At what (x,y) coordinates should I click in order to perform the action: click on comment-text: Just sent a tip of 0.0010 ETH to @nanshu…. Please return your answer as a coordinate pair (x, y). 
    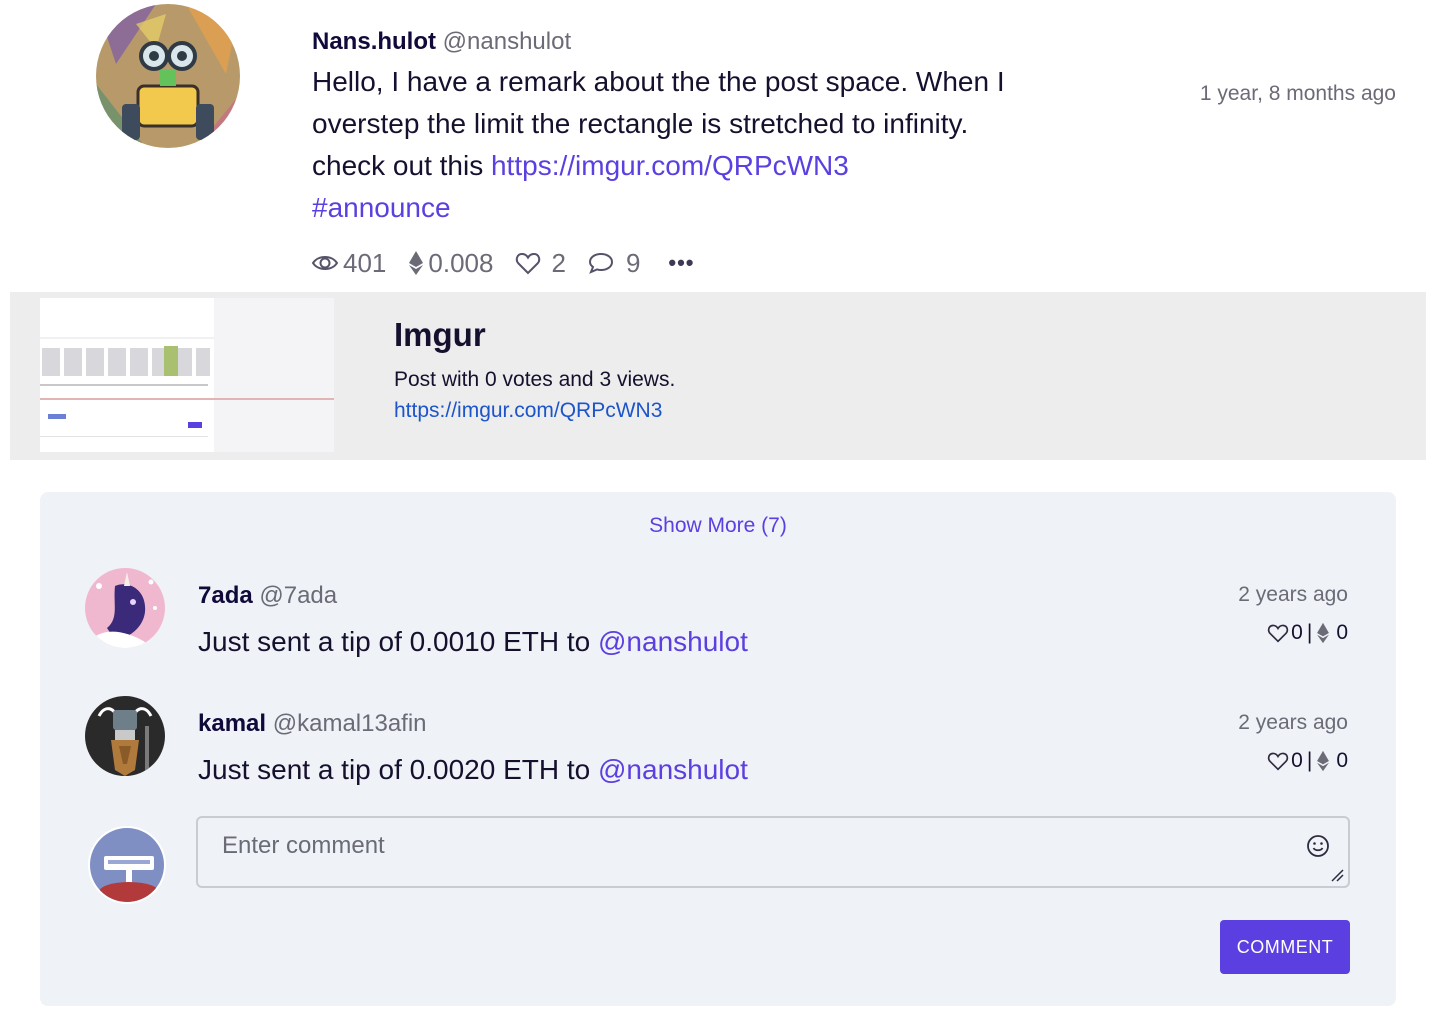
    Looking at the image, I should click on (473, 642).